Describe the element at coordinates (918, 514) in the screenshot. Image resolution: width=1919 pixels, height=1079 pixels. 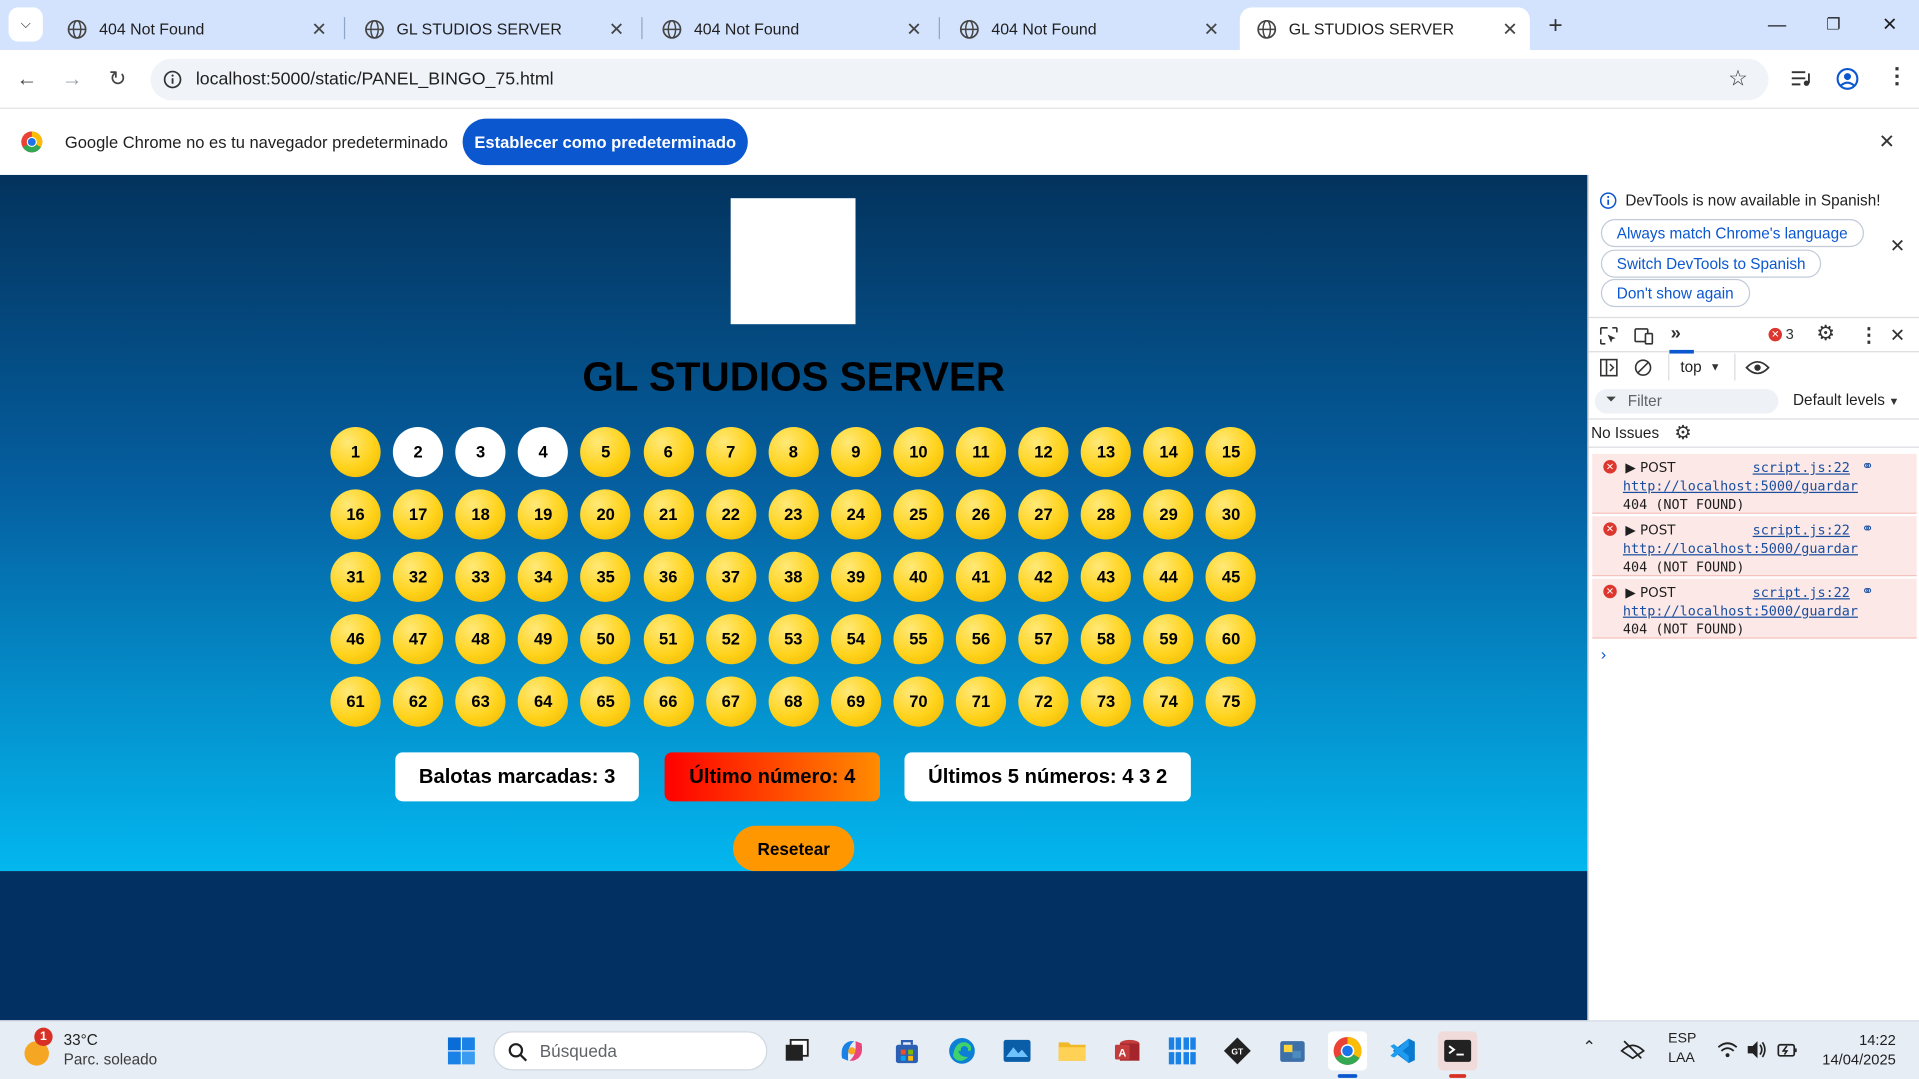
I see `bingo-ball: 25` at that location.